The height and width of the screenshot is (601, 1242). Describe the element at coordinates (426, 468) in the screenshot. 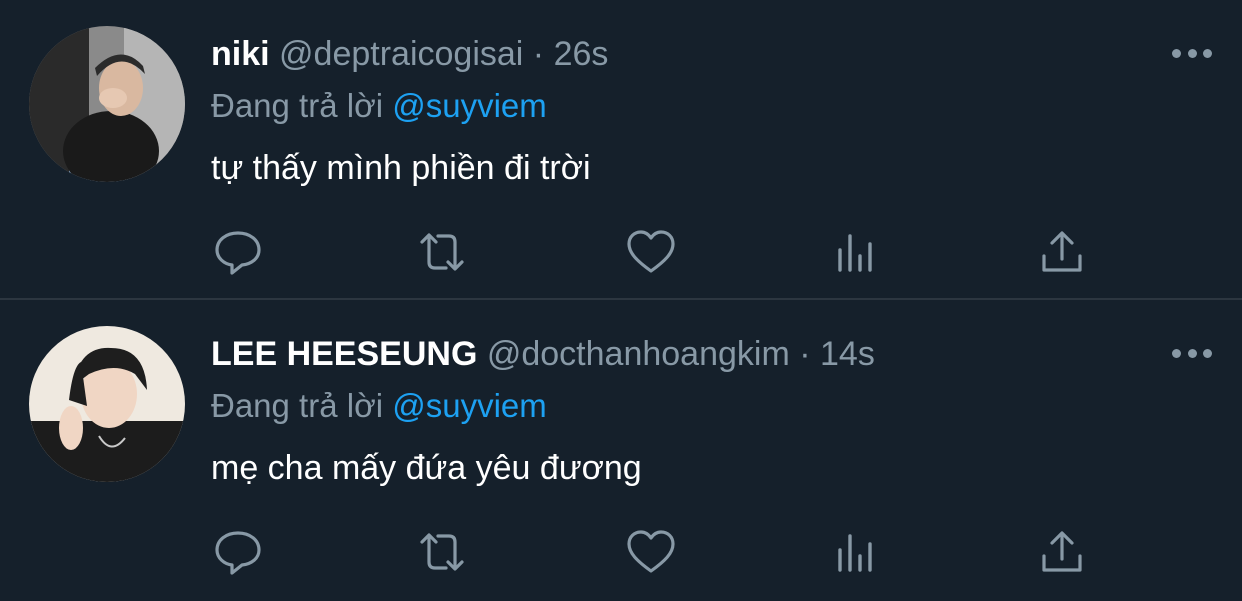

I see `tweet-text: mẹ cha mấy đứa yêu đương` at that location.